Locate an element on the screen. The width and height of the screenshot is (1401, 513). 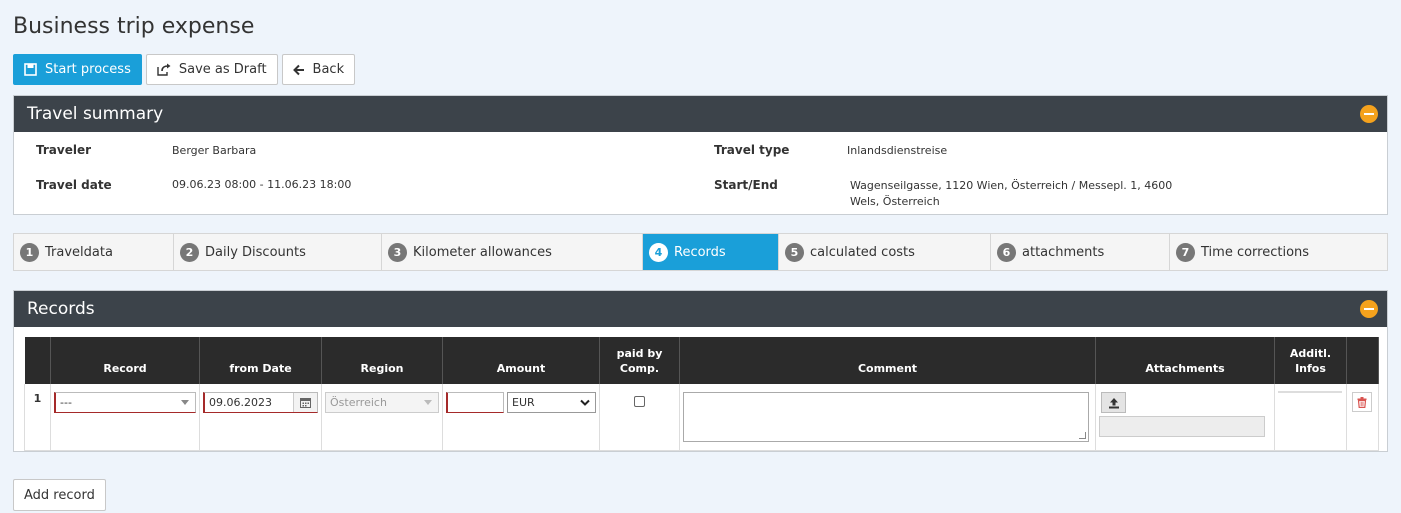
back-label: Back is located at coordinates (328, 69).